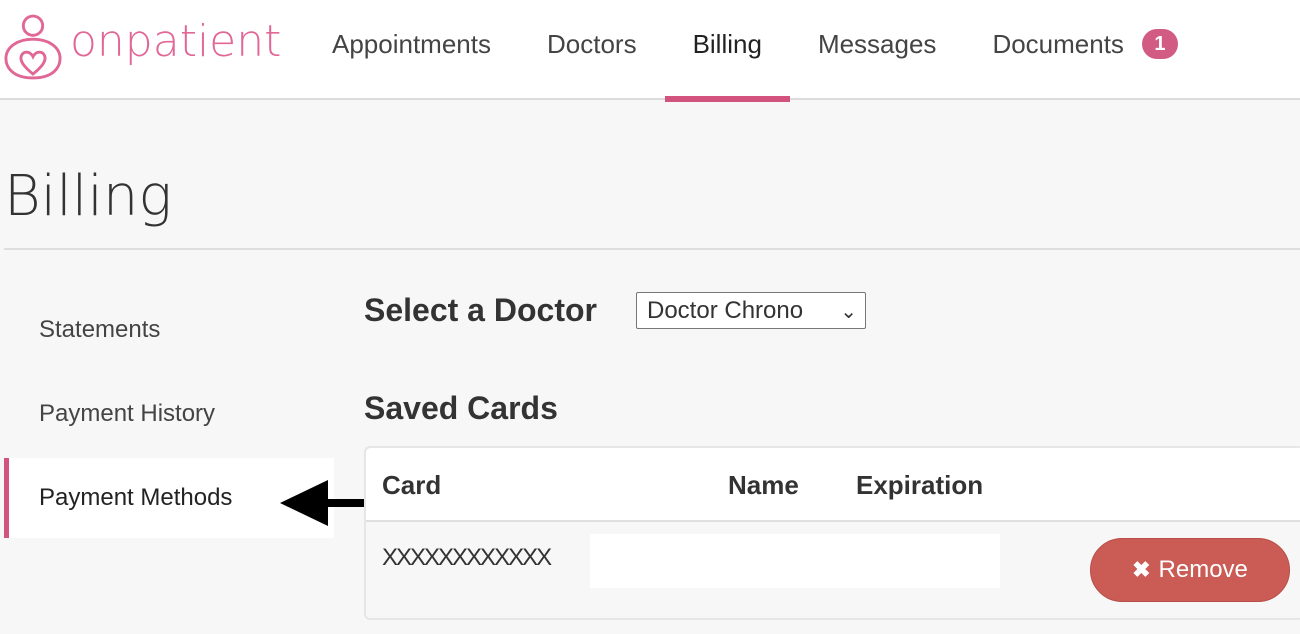 This screenshot has height=634, width=1300. What do you see at coordinates (795, 561) in the screenshot?
I see `redacted-area` at bounding box center [795, 561].